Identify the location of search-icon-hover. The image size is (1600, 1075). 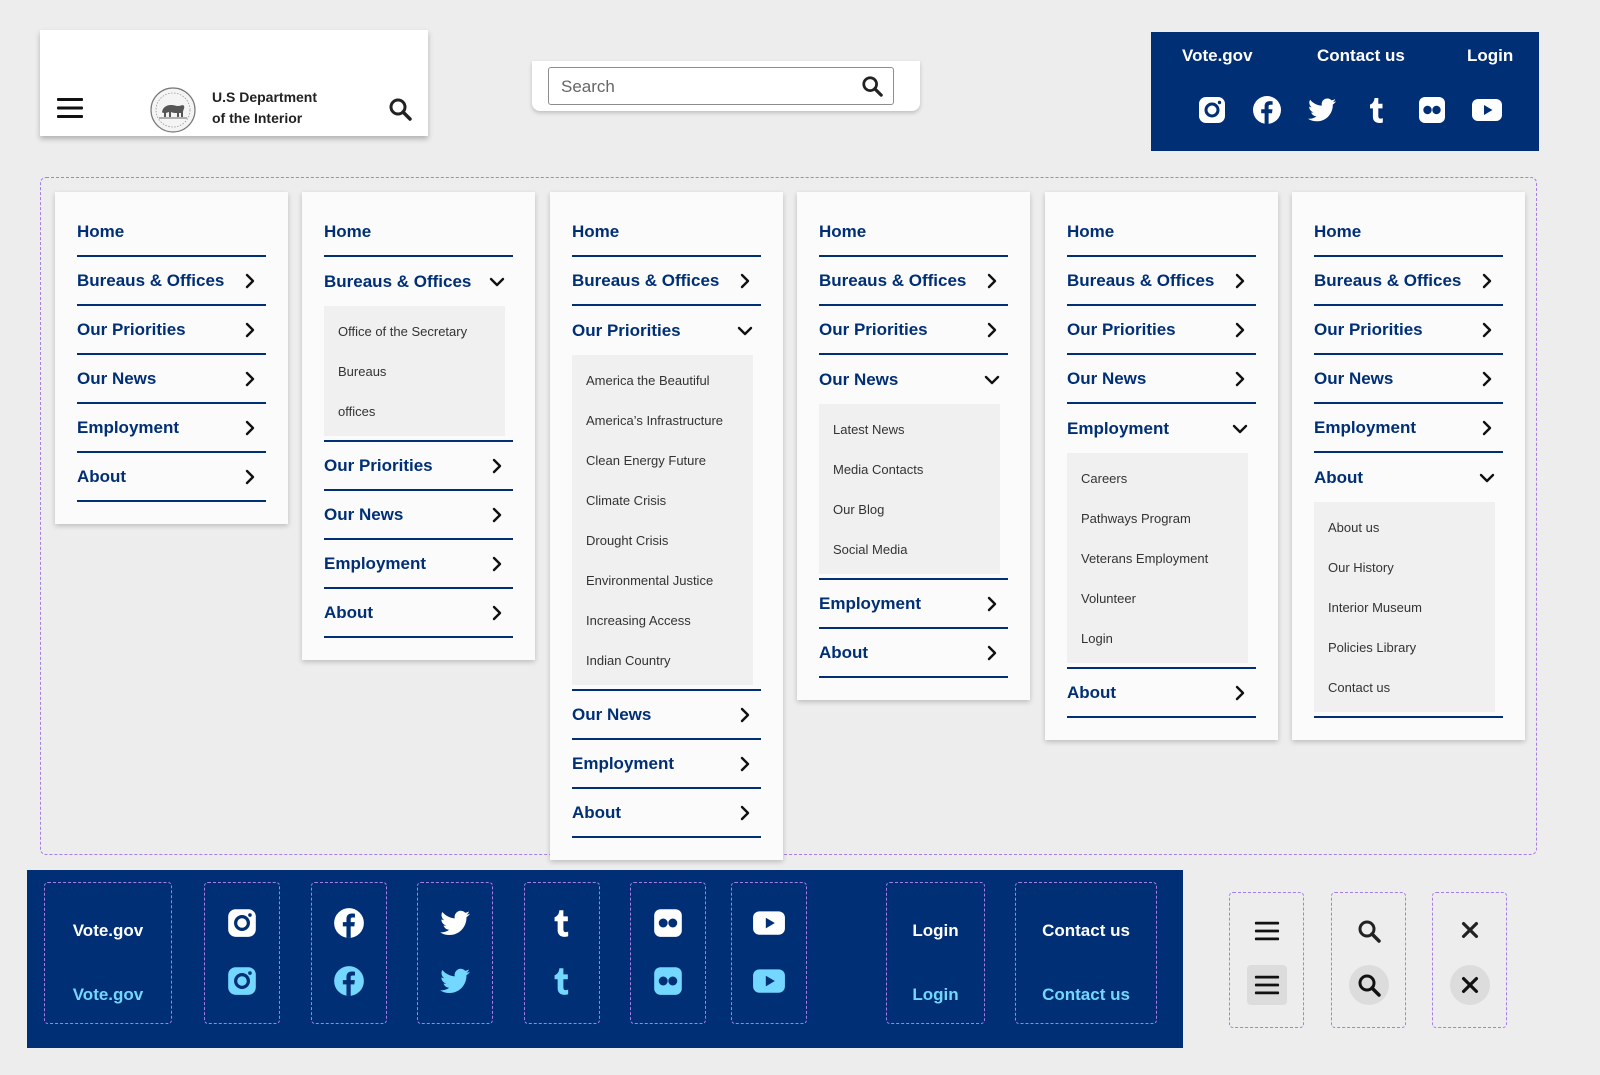
(1368, 985).